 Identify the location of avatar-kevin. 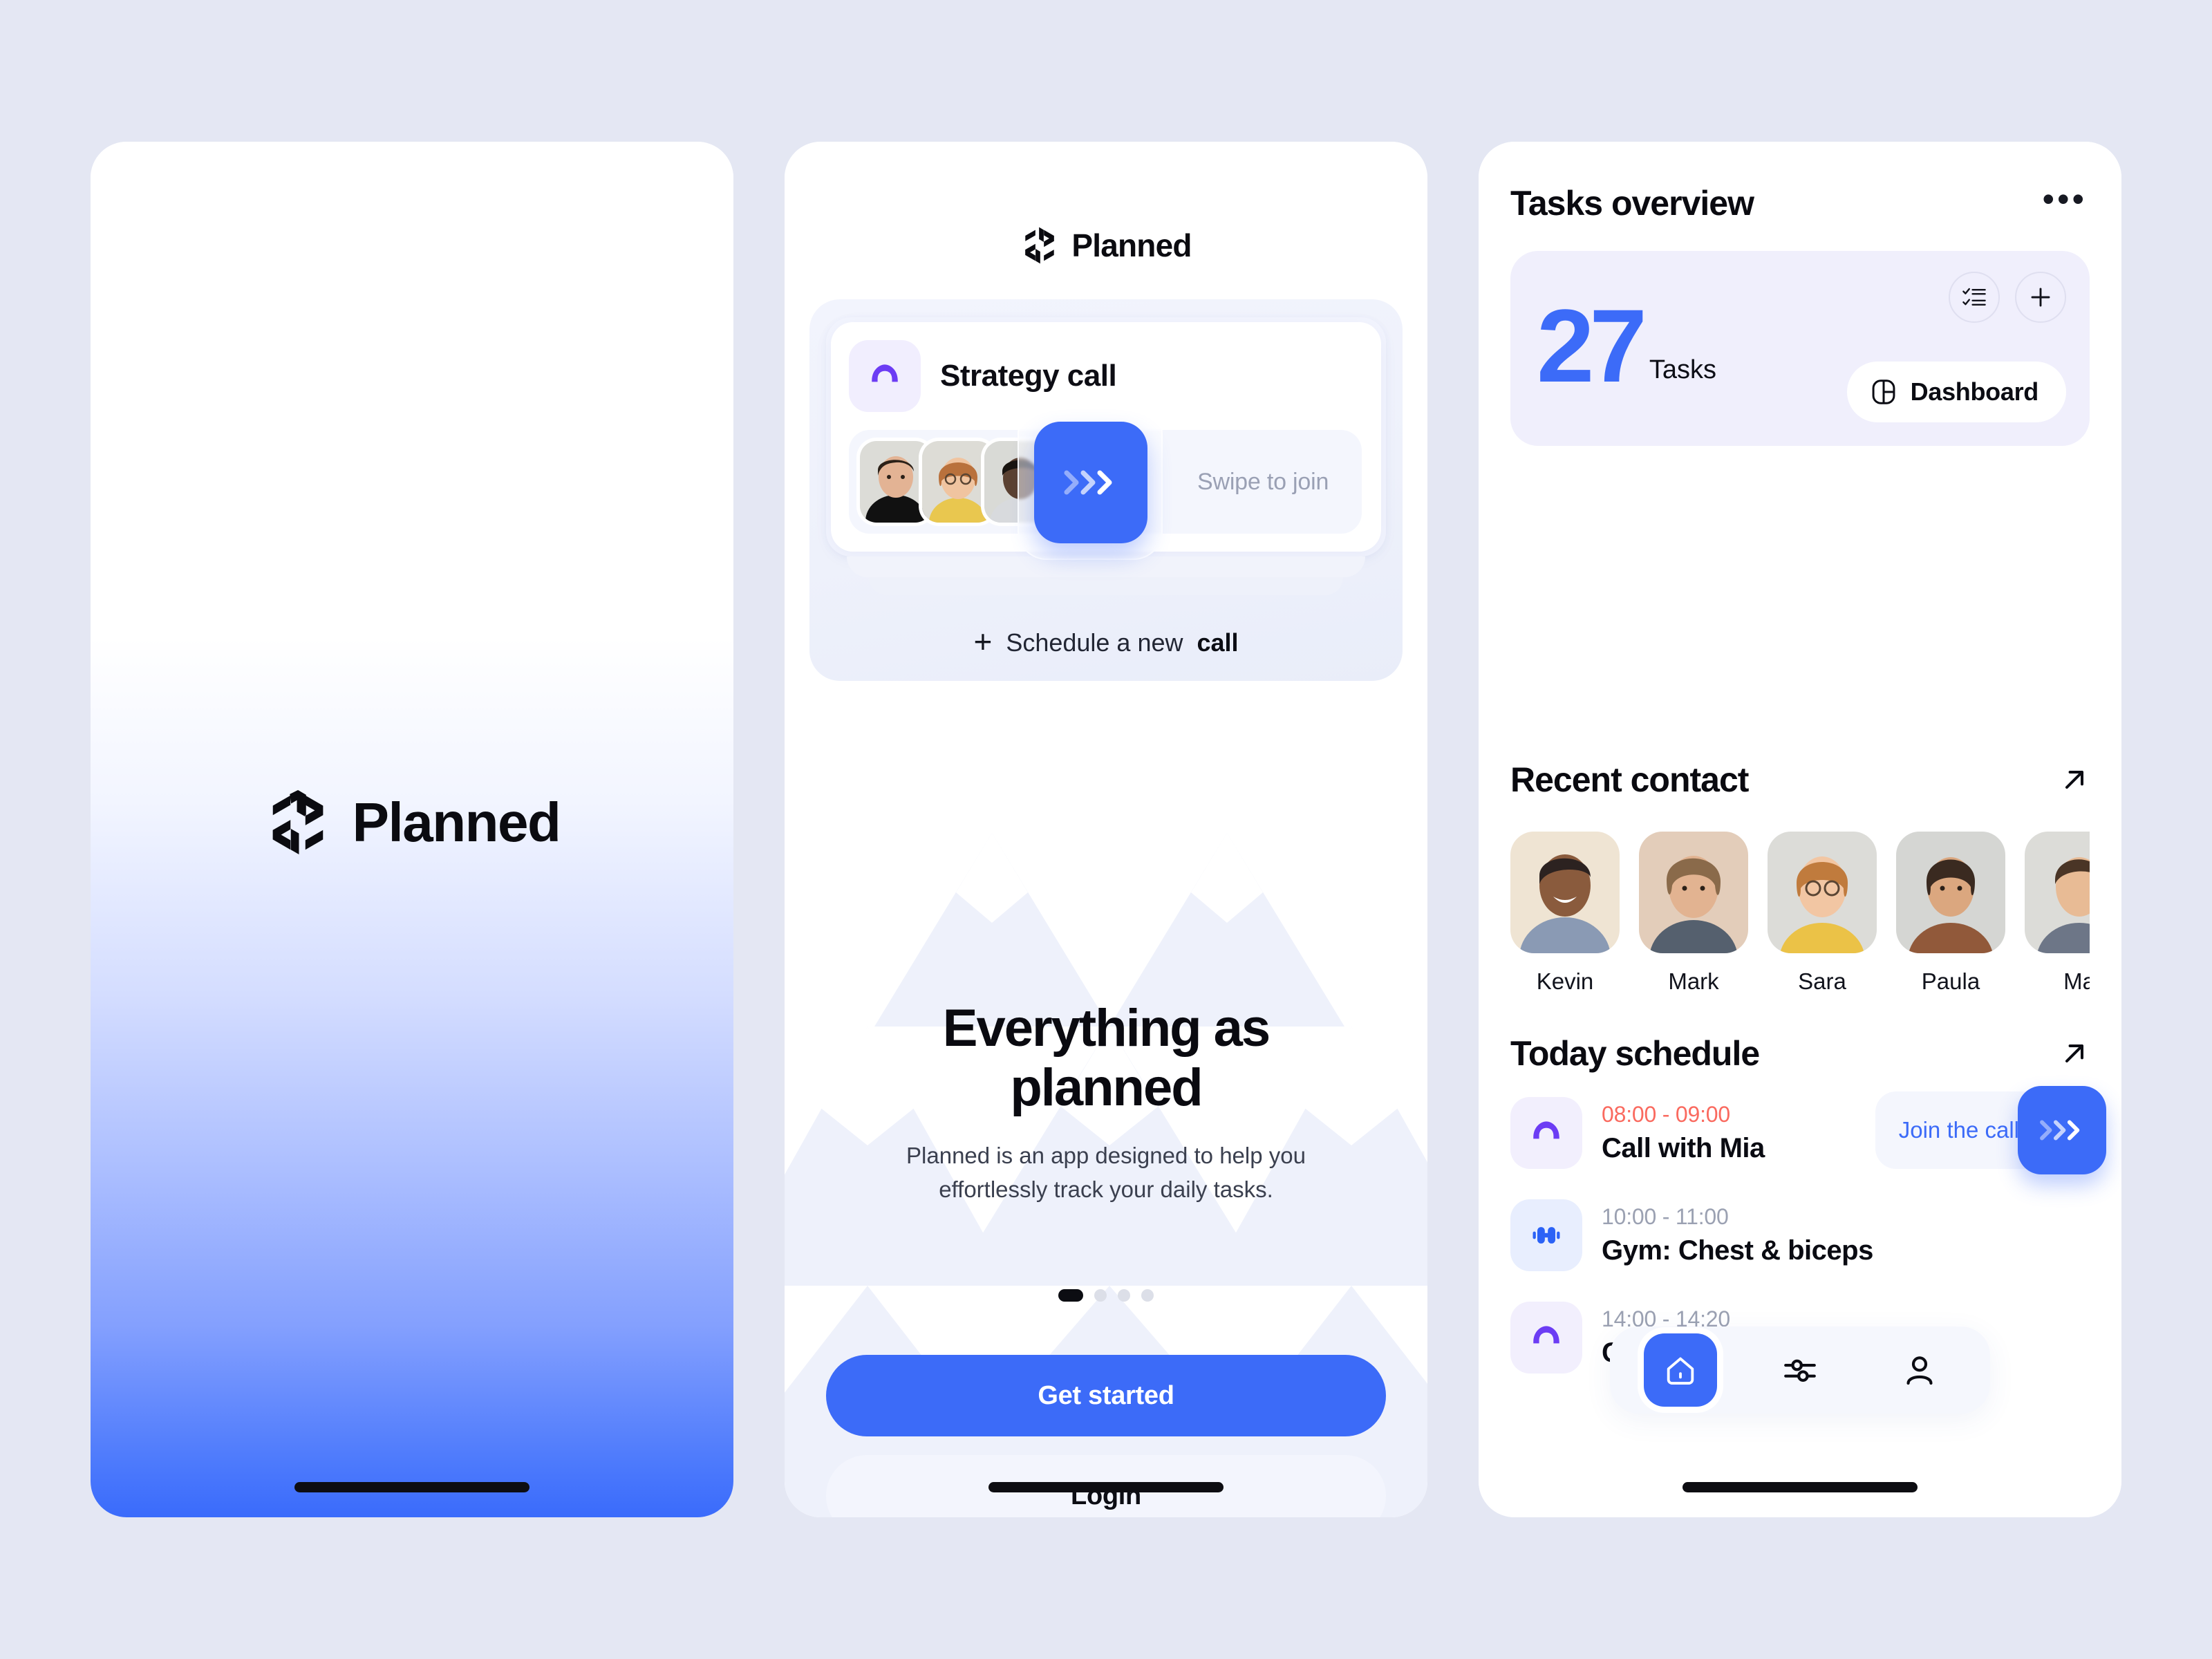
(1565, 892).